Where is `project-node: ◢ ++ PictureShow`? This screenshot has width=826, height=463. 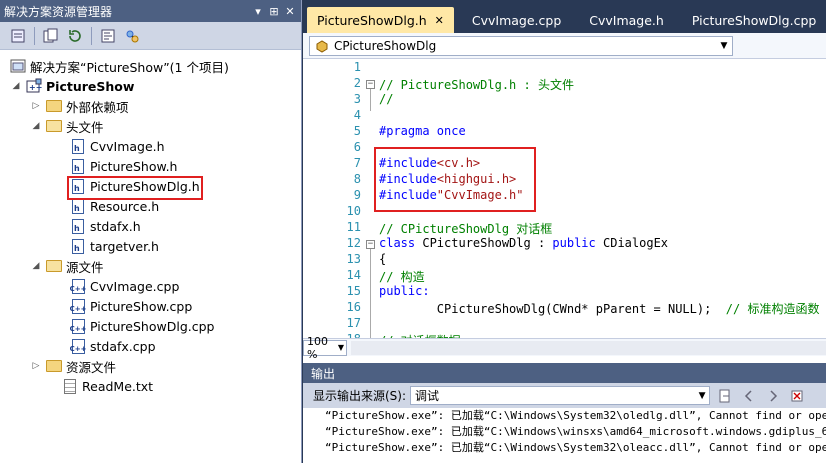 project-node: ◢ ++ PictureShow is located at coordinates (72, 86).